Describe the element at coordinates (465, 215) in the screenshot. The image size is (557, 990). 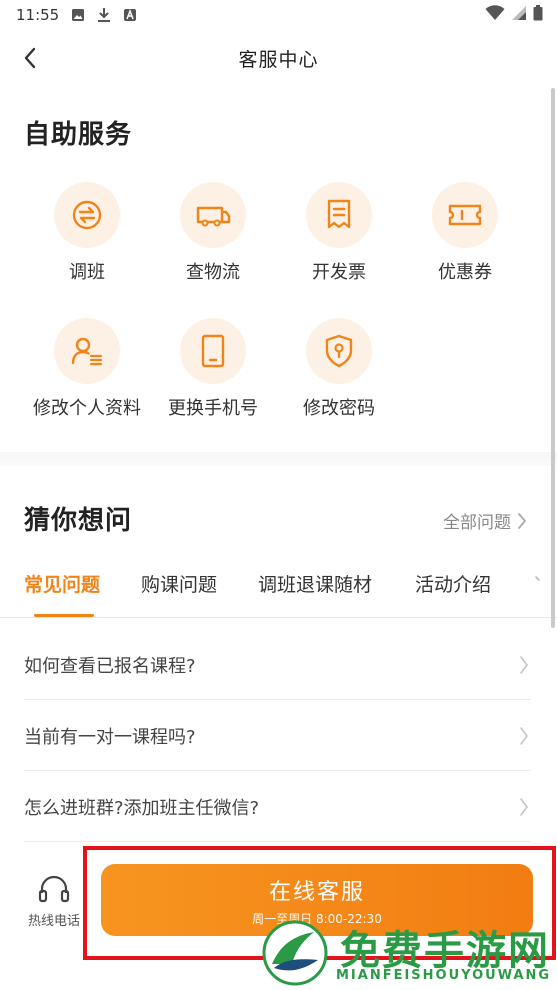
I see `ticket-icon` at that location.